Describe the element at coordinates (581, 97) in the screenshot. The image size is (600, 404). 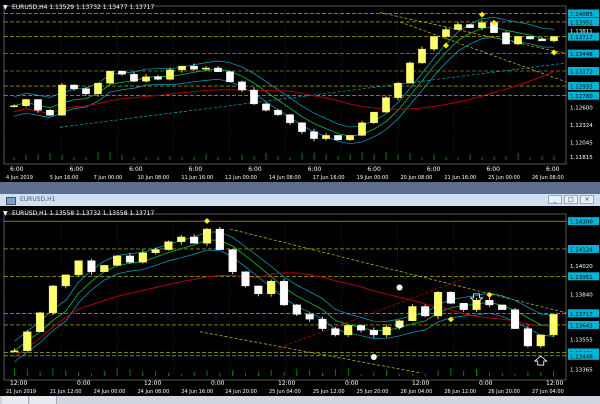
I see `price-axis-label: 1.12780` at that location.